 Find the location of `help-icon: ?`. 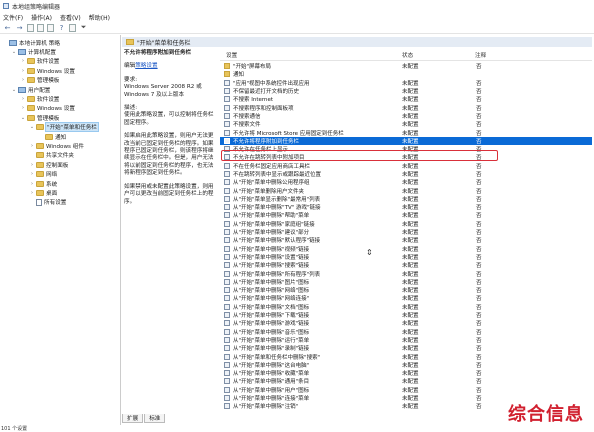

help-icon: ? is located at coordinates (61, 28).